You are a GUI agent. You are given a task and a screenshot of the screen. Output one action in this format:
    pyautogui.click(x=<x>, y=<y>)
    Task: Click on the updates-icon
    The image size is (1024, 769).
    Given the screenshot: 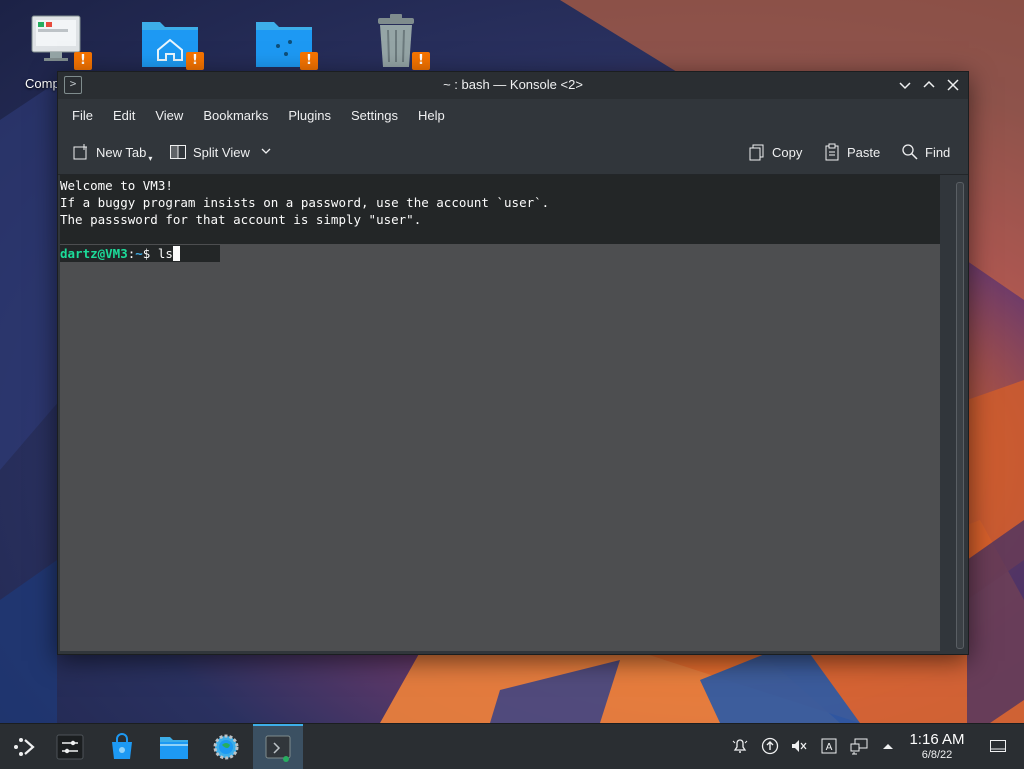 What is the action you would take?
    pyautogui.click(x=770, y=746)
    